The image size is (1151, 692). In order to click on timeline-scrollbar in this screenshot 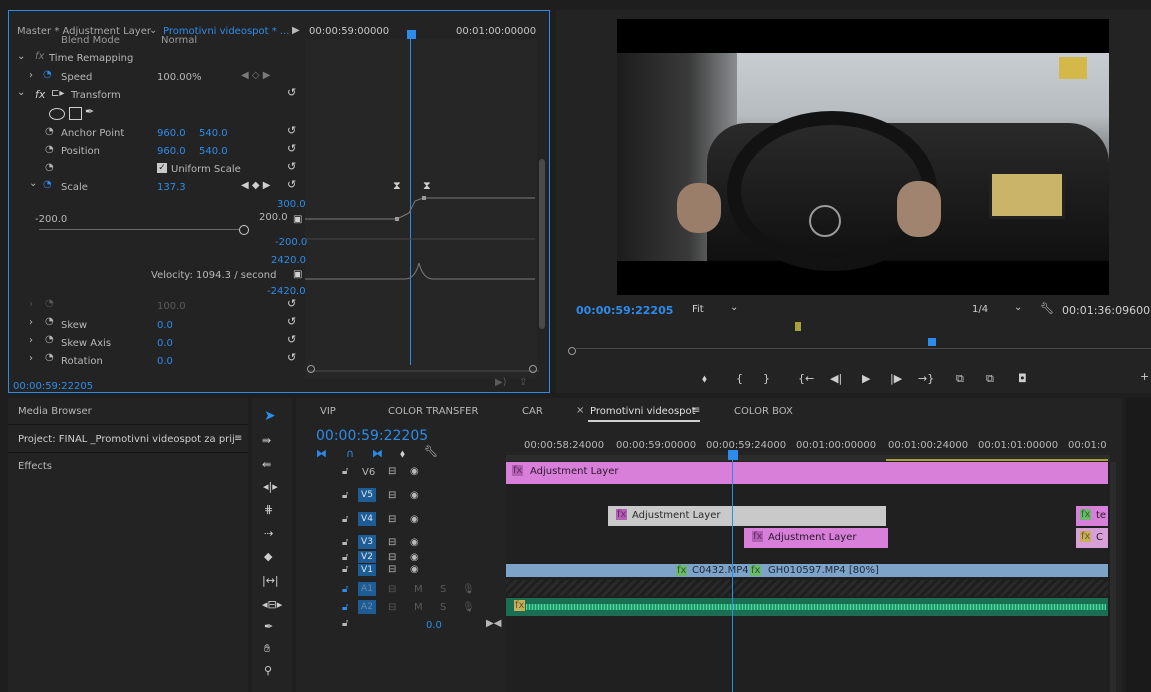, I will do `click(1113, 577)`.